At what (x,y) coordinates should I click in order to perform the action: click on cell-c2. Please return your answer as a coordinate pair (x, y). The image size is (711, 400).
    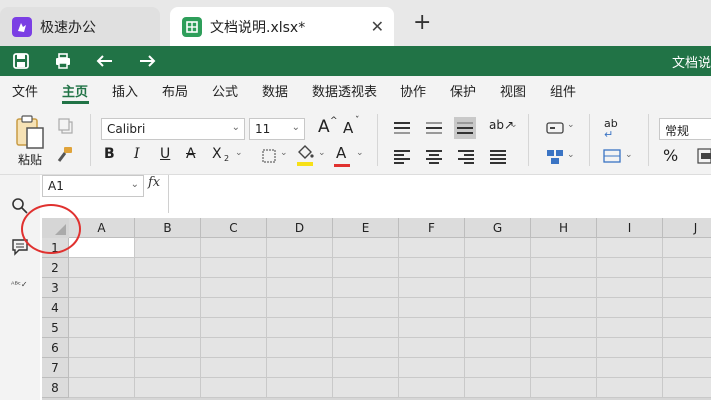
    Looking at the image, I should click on (234, 268).